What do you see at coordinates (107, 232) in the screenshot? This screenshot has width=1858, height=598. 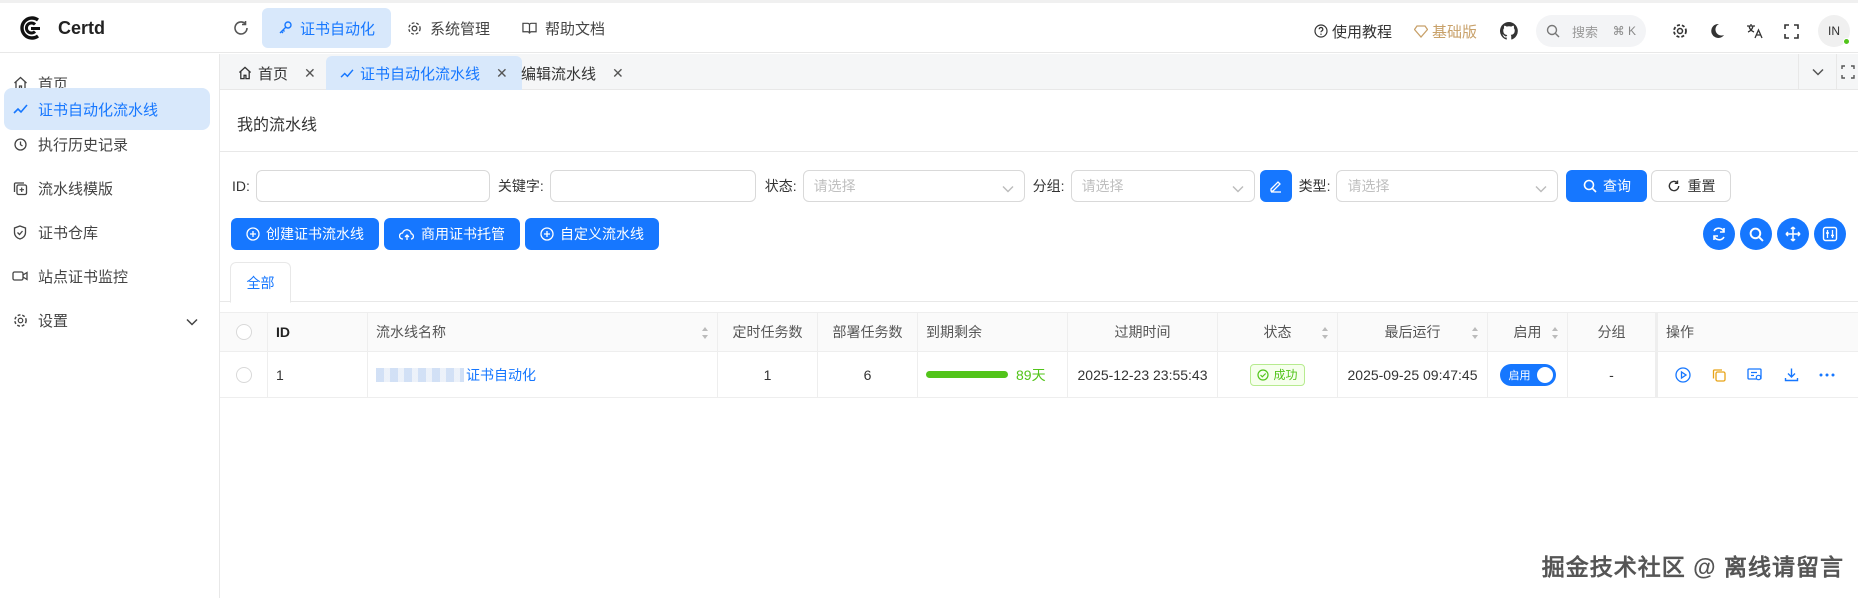 I see `sidebar-item-cert-store: 证书仓库` at bounding box center [107, 232].